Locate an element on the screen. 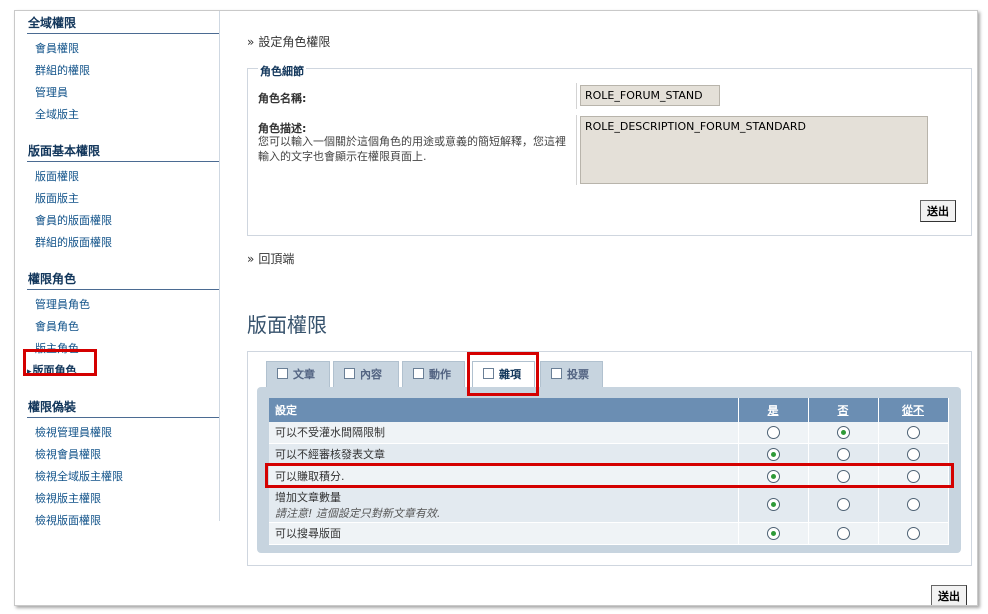 Image resolution: width=988 pixels, height=614 pixels. tab-content: 內容 is located at coordinates (366, 374).